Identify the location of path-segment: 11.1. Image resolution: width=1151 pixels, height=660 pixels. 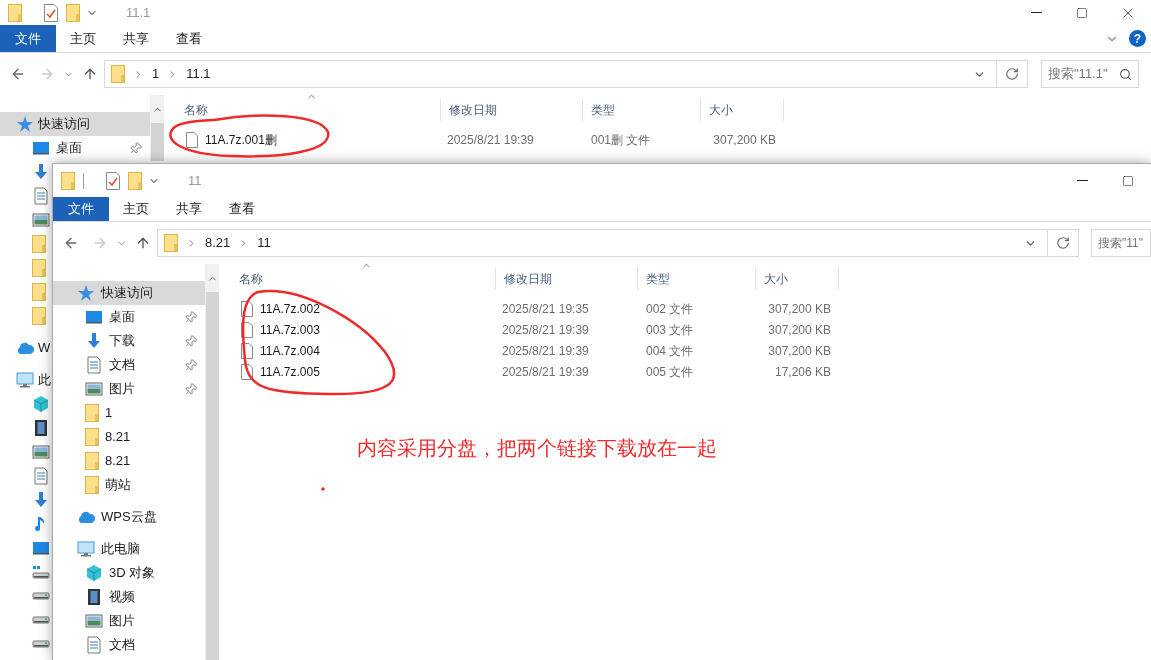
(198, 74).